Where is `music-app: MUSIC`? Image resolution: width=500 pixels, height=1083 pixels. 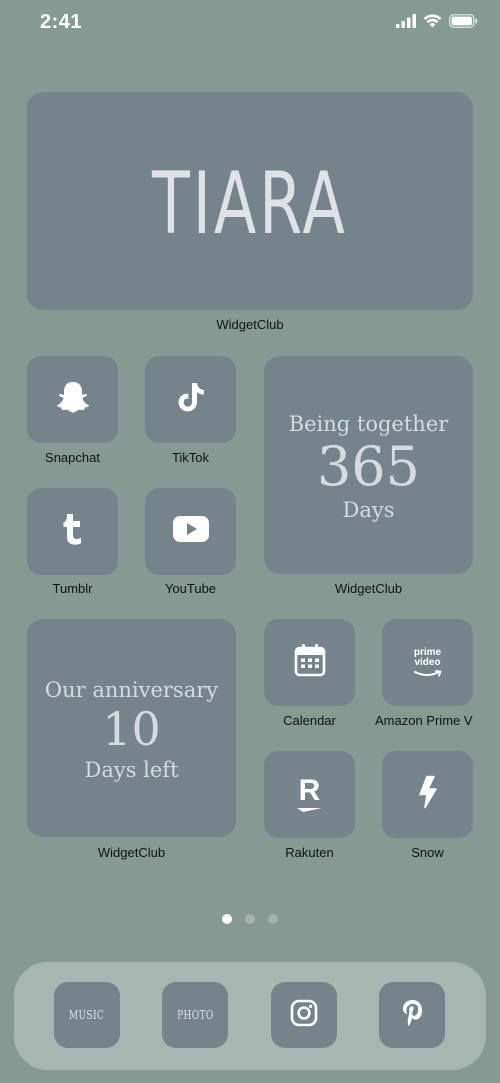 music-app: MUSIC is located at coordinates (87, 1015).